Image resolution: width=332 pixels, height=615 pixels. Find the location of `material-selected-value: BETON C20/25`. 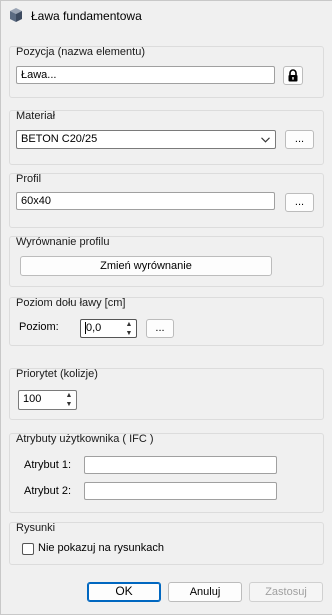

material-selected-value: BETON C20/25 is located at coordinates (59, 139).